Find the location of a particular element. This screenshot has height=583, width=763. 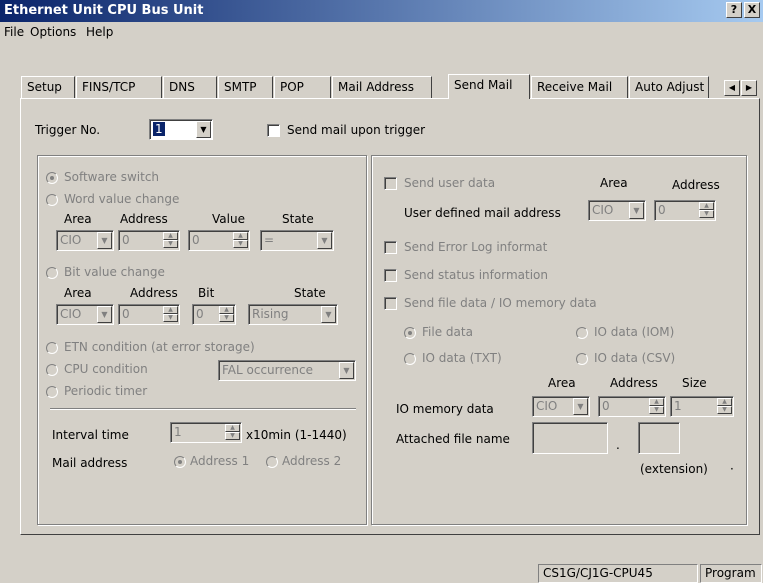

trigger-select: 1 ▼ is located at coordinates (181, 129).